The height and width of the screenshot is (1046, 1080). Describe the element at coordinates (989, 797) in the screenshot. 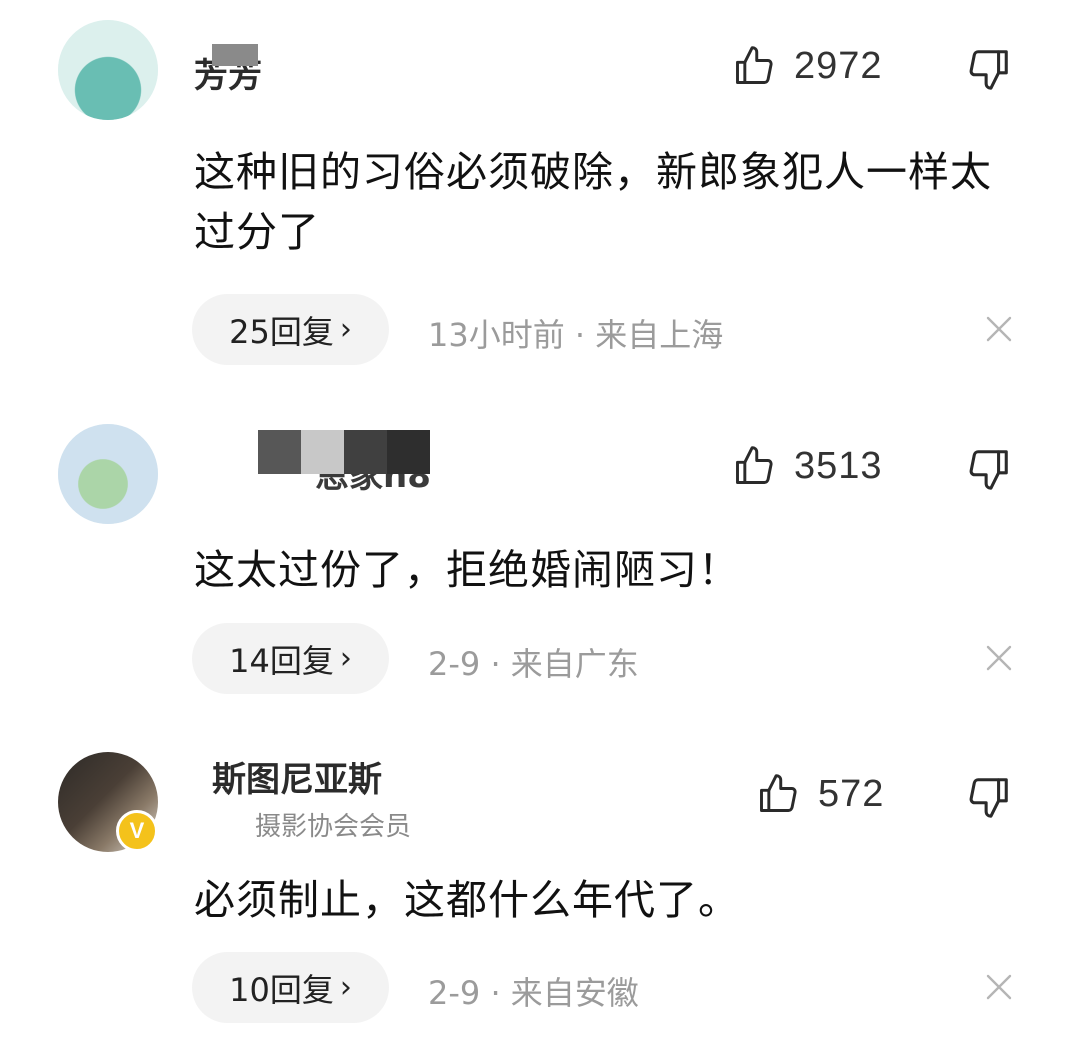

I see `thumbs-down-icon` at that location.